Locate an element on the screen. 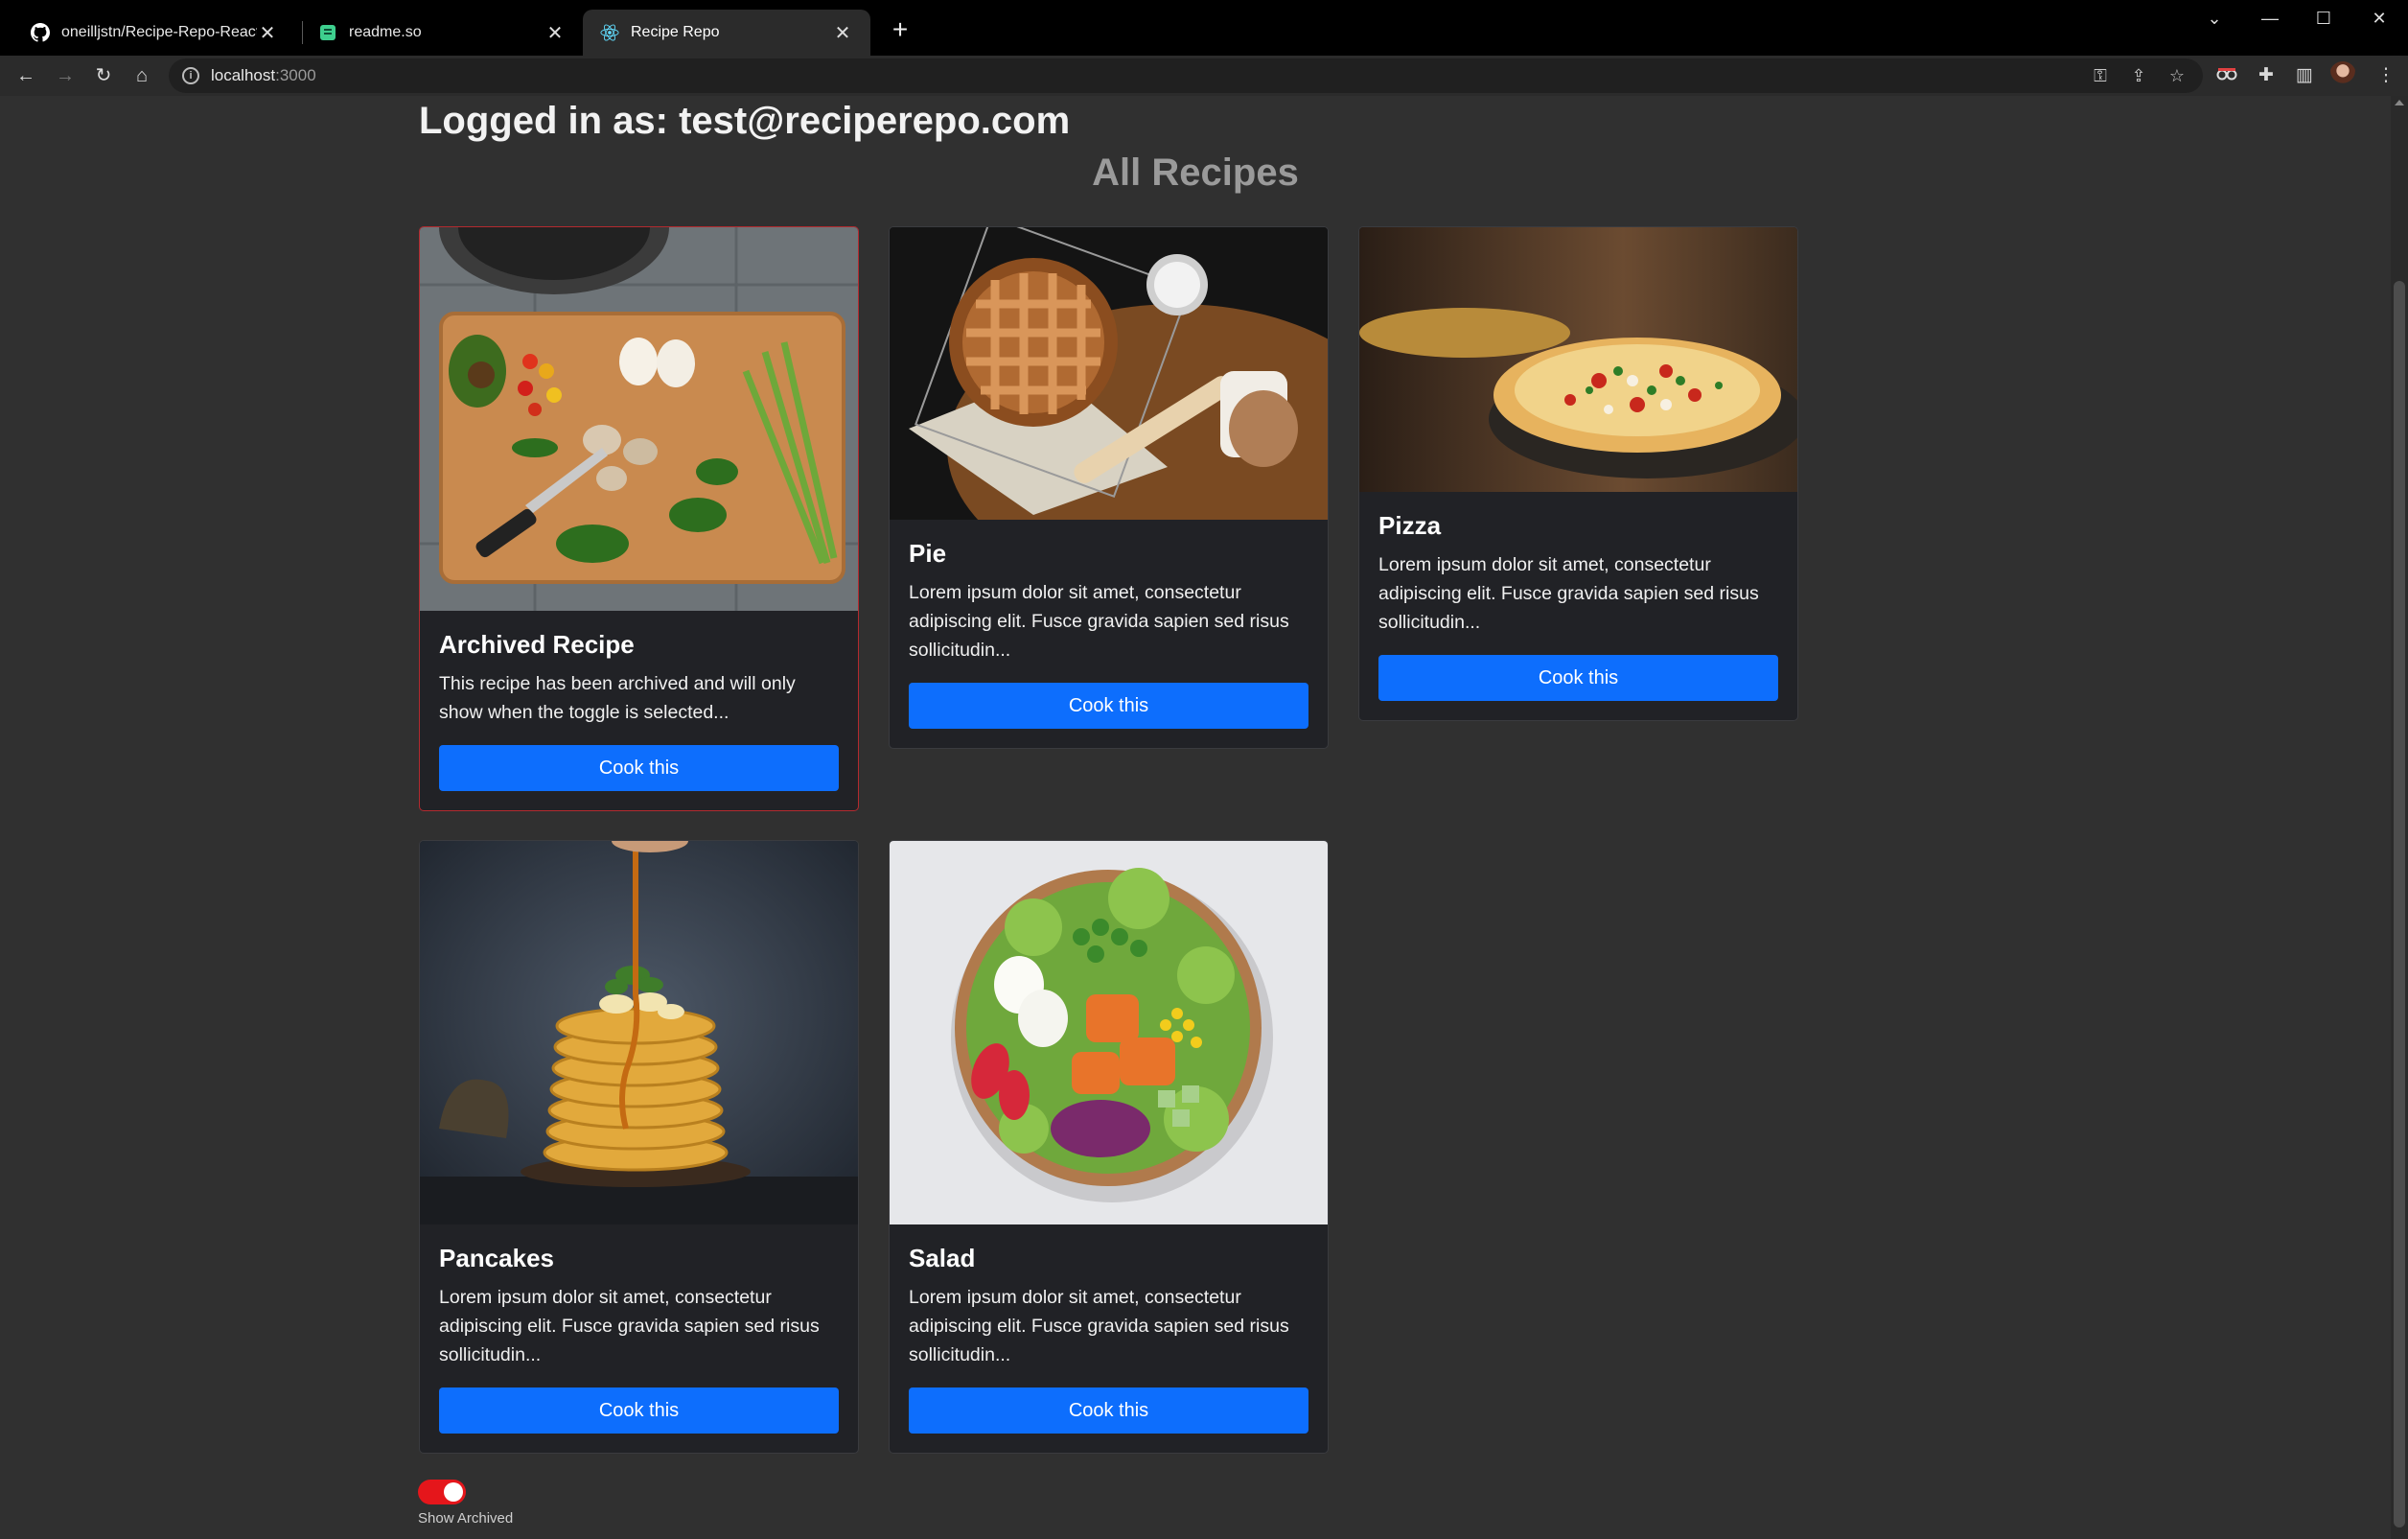 The width and height of the screenshot is (2408, 1539). recipe-title: Pancakes is located at coordinates (496, 1258).